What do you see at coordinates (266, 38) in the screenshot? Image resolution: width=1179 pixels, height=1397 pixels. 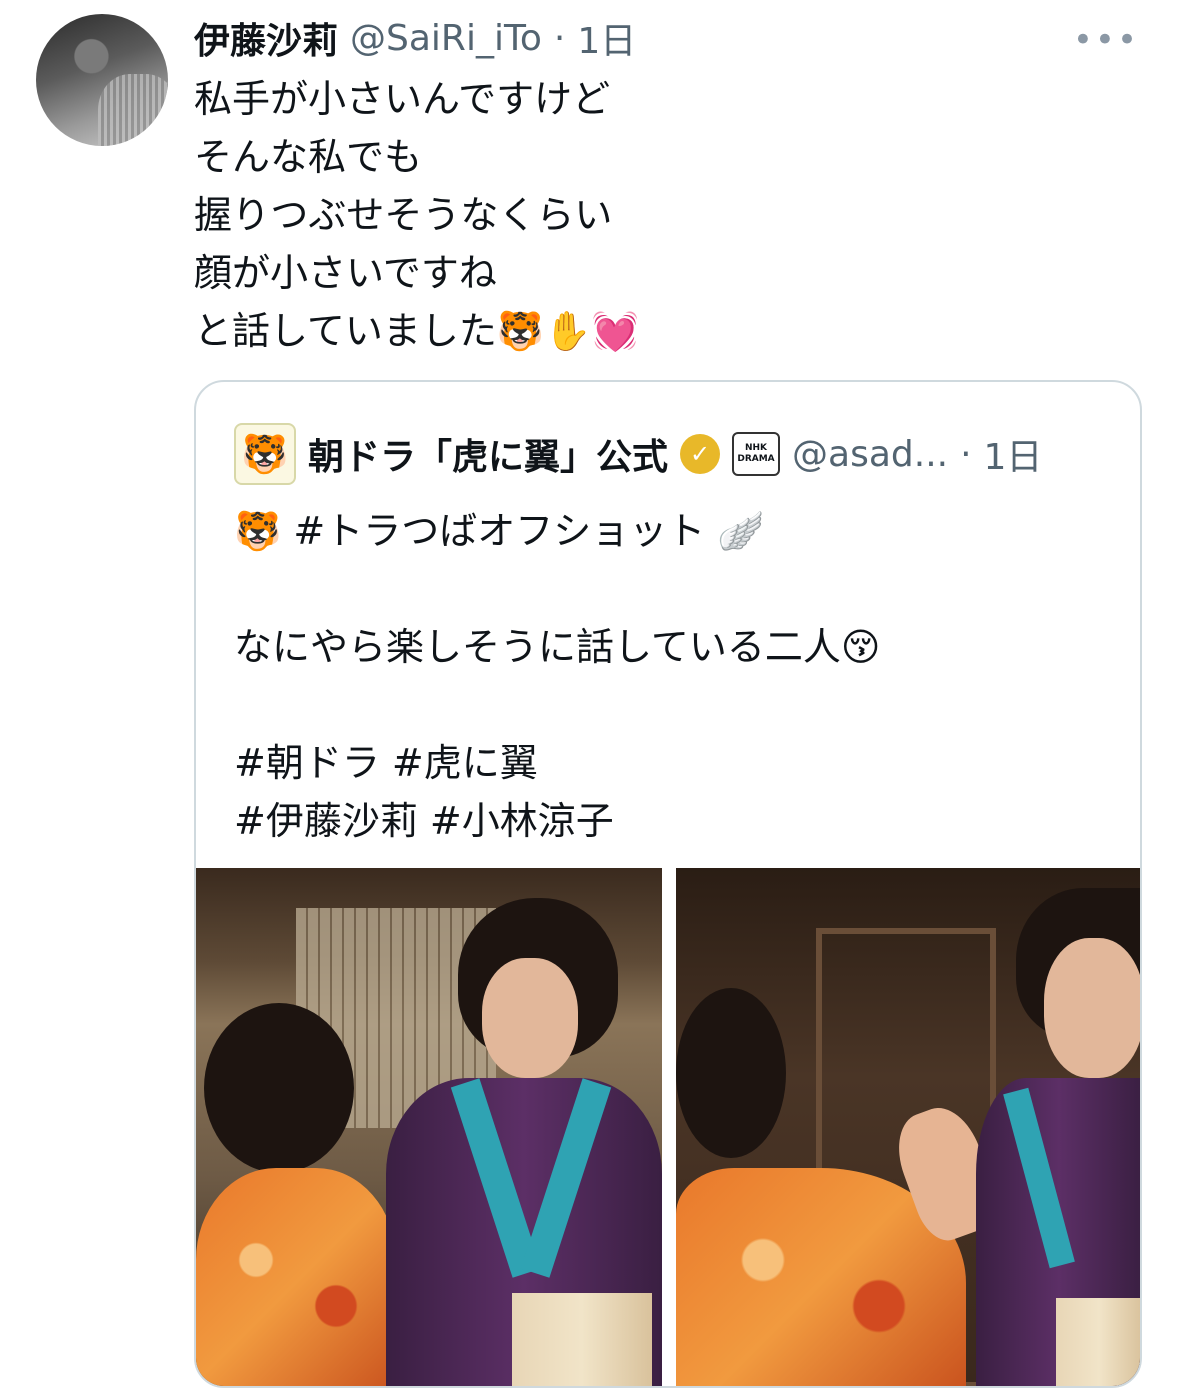 I see `author-name: 伊藤沙莉` at bounding box center [266, 38].